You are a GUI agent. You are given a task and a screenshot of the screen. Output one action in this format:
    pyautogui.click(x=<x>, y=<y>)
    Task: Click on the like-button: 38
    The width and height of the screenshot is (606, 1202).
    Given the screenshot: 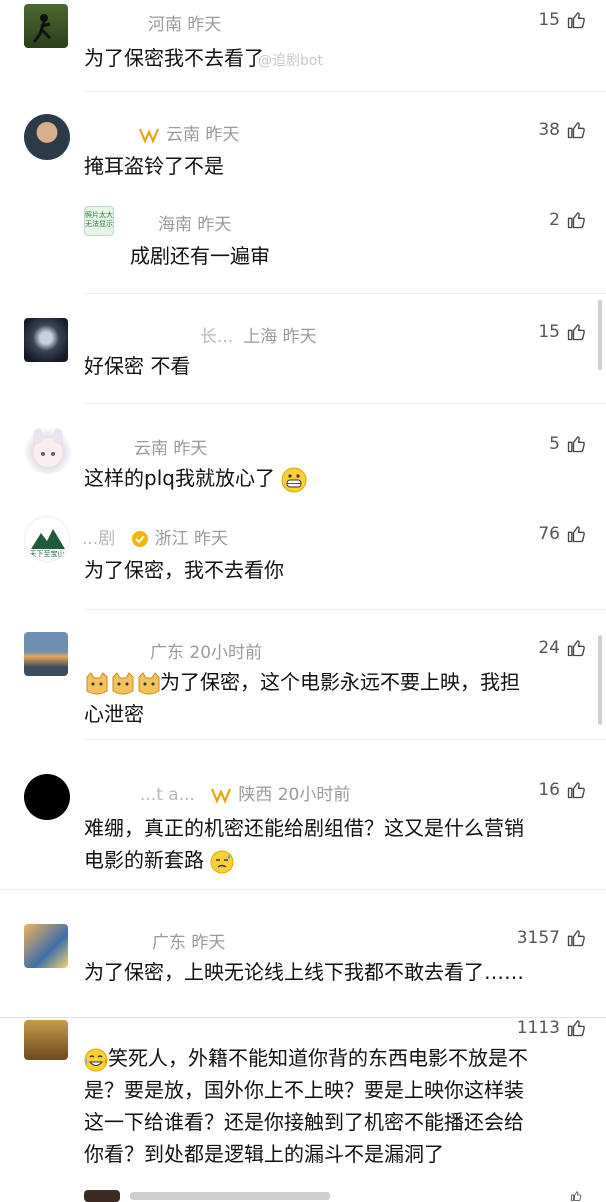 What is the action you would take?
    pyautogui.click(x=562, y=130)
    